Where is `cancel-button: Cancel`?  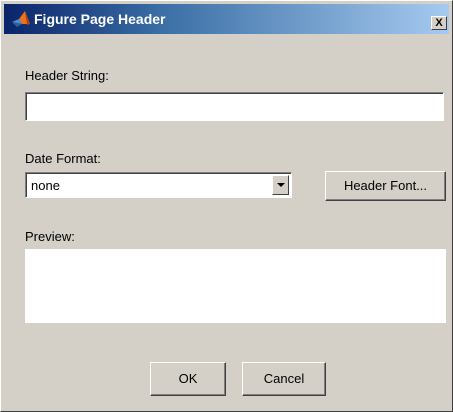
cancel-button: Cancel is located at coordinates (284, 379).